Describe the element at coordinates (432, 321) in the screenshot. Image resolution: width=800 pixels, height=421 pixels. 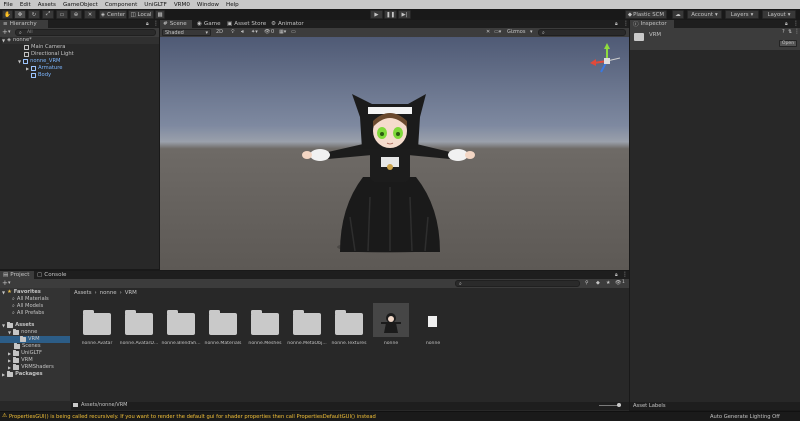
I see `file-icon` at that location.